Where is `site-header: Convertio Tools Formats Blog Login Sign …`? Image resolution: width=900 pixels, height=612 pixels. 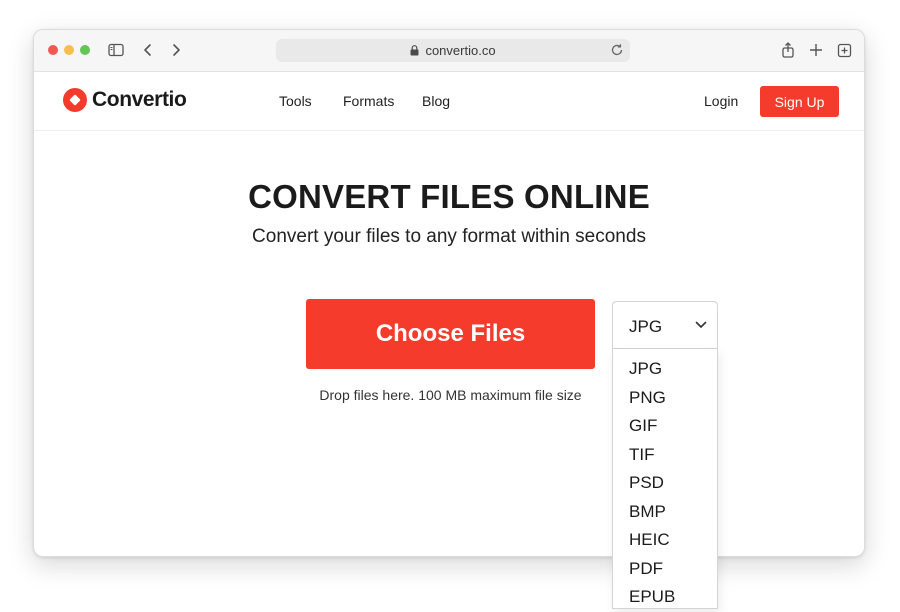 site-header: Convertio Tools Formats Blog Login Sign … is located at coordinates (449, 101).